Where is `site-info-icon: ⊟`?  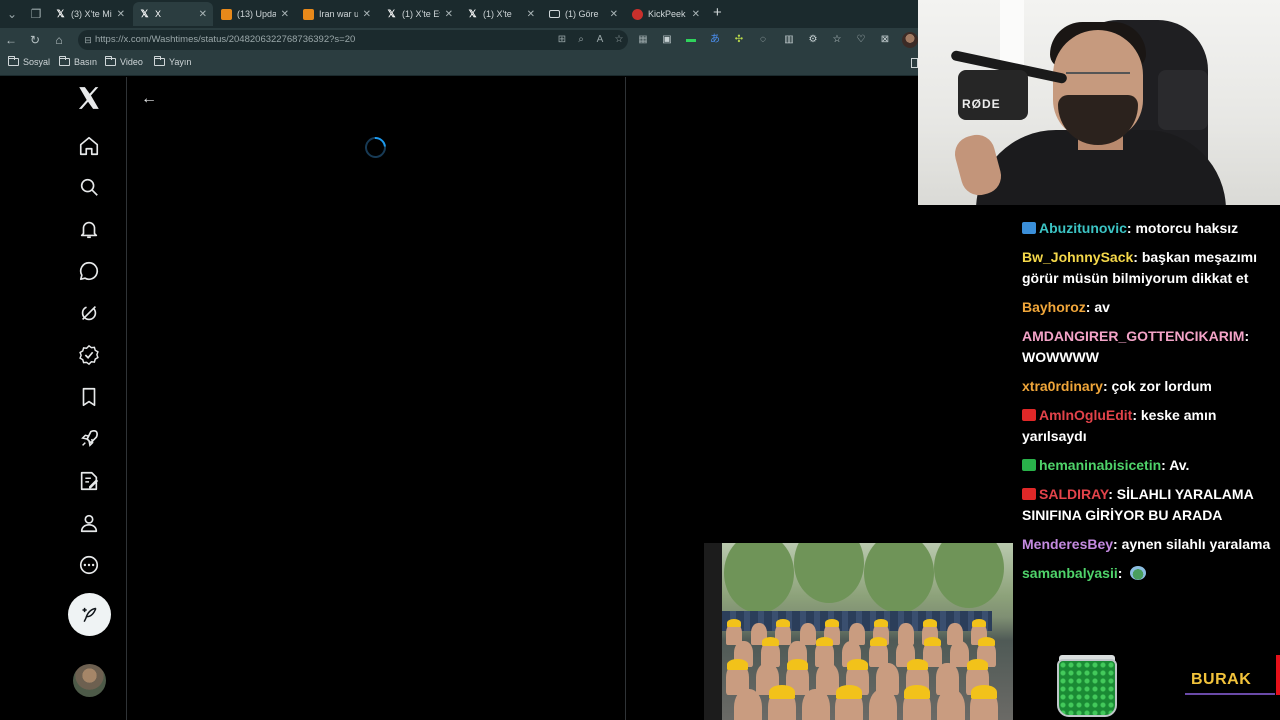
site-info-icon: ⊟ is located at coordinates (88, 40).